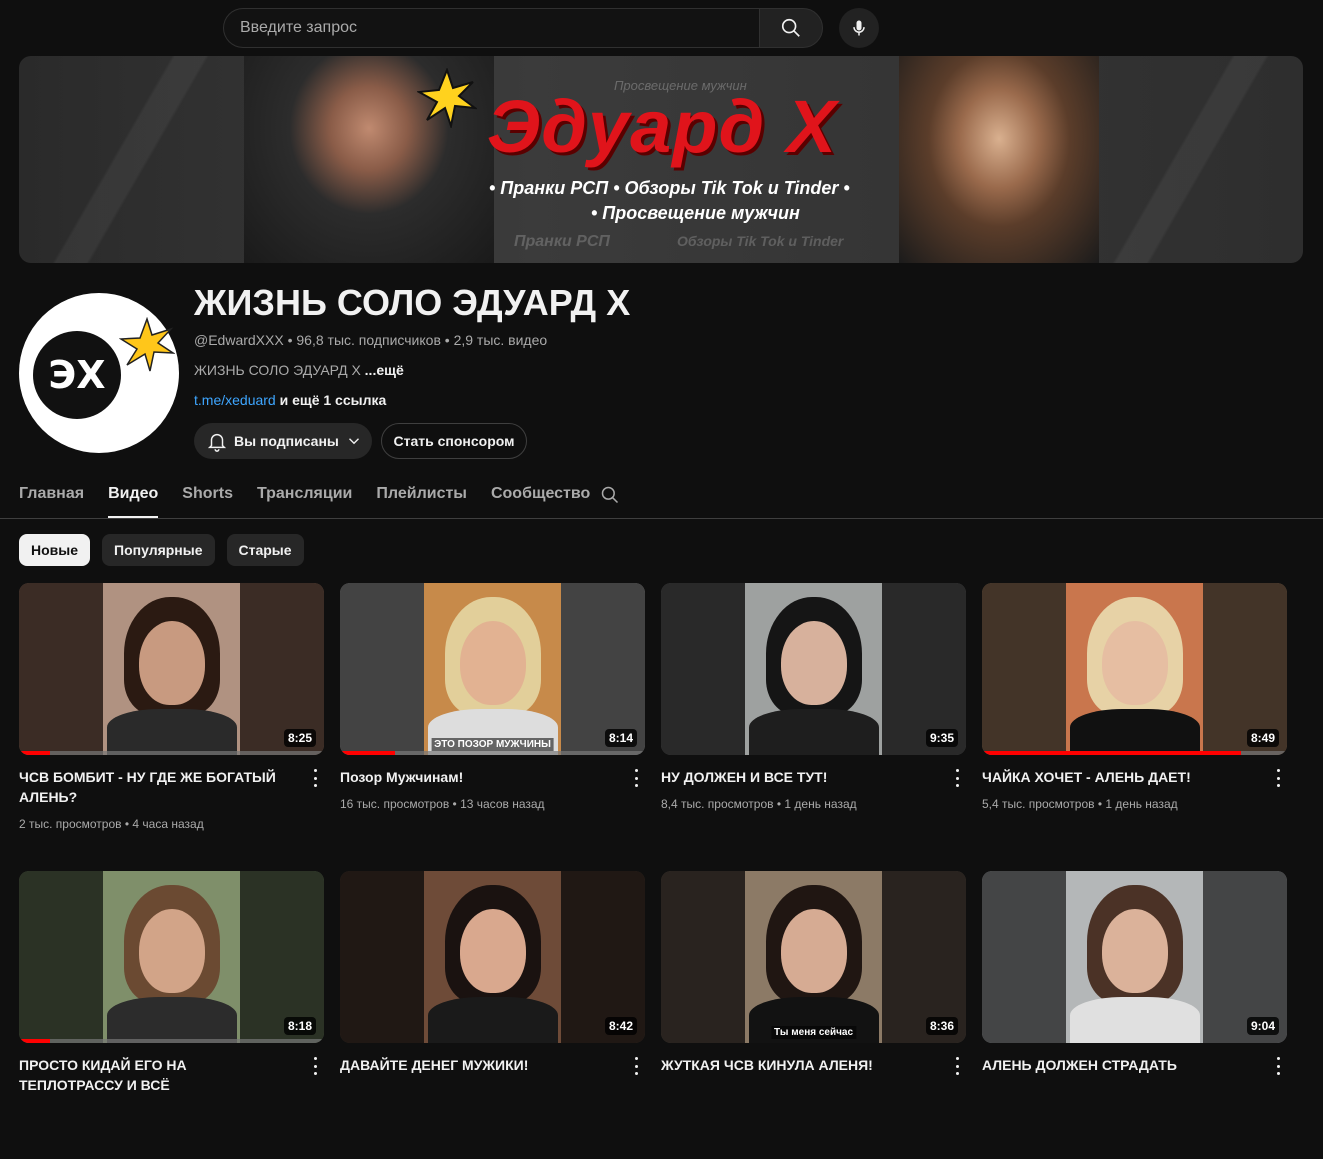 Image resolution: width=1323 pixels, height=1159 pixels. Describe the element at coordinates (813, 957) in the screenshot. I see `video-thumbnail: Ты меня сейчас 8:36` at that location.